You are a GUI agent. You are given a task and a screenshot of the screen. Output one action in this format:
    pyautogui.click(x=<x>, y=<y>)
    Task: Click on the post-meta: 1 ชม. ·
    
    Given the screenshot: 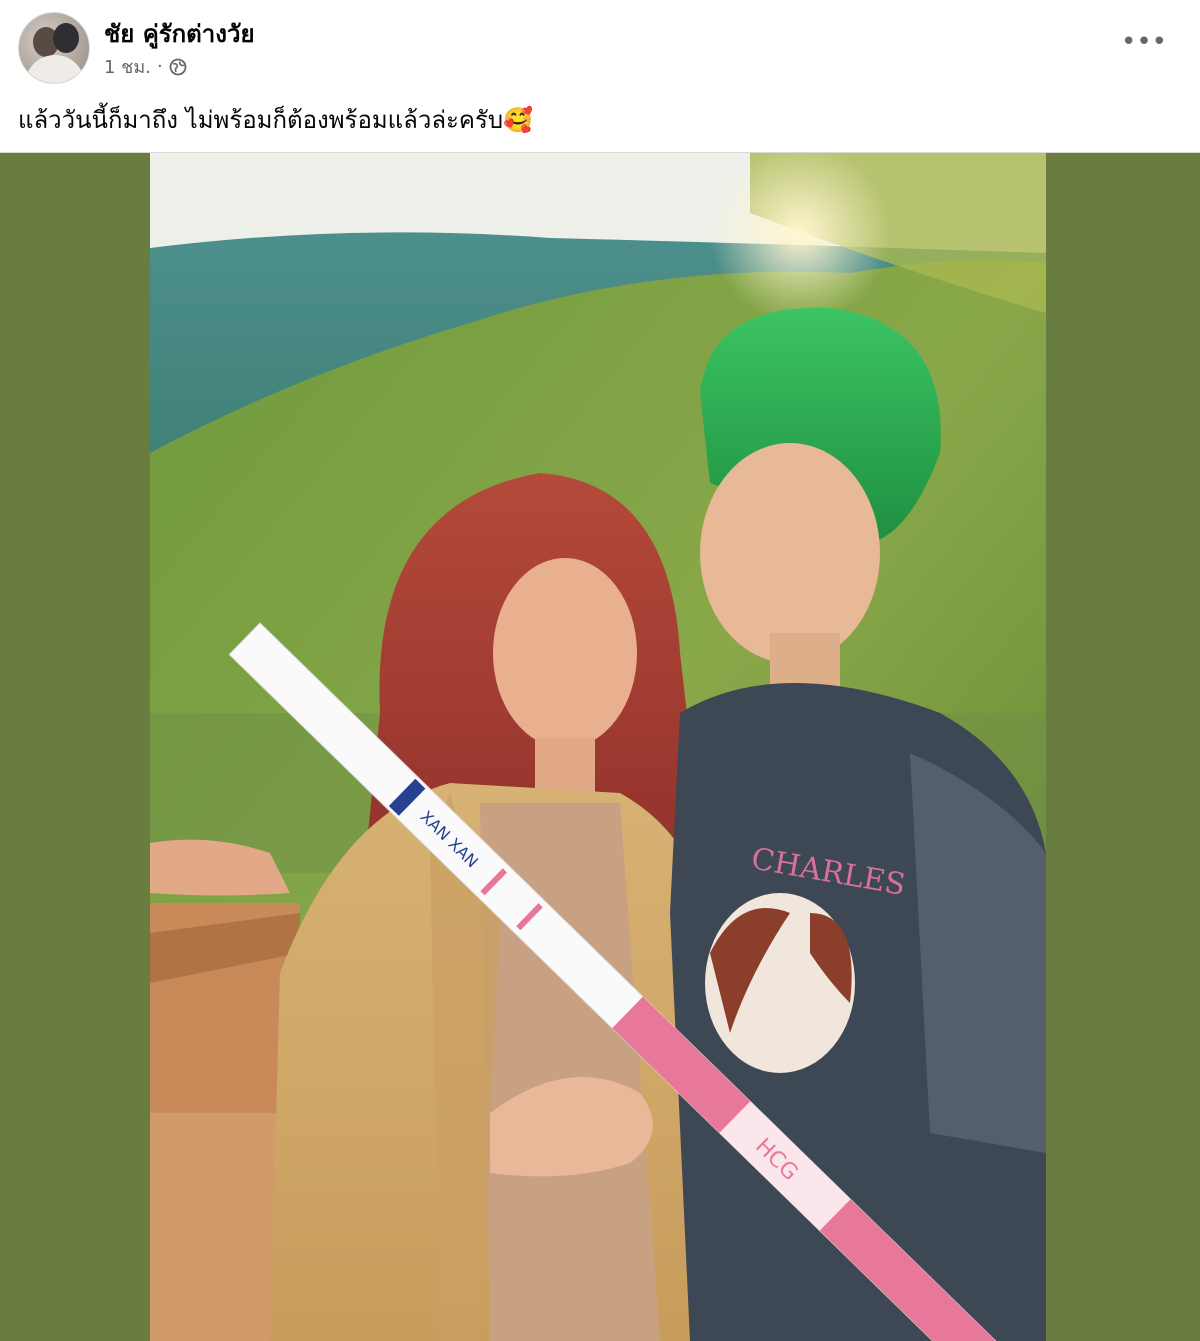 What is the action you would take?
    pyautogui.click(x=145, y=66)
    